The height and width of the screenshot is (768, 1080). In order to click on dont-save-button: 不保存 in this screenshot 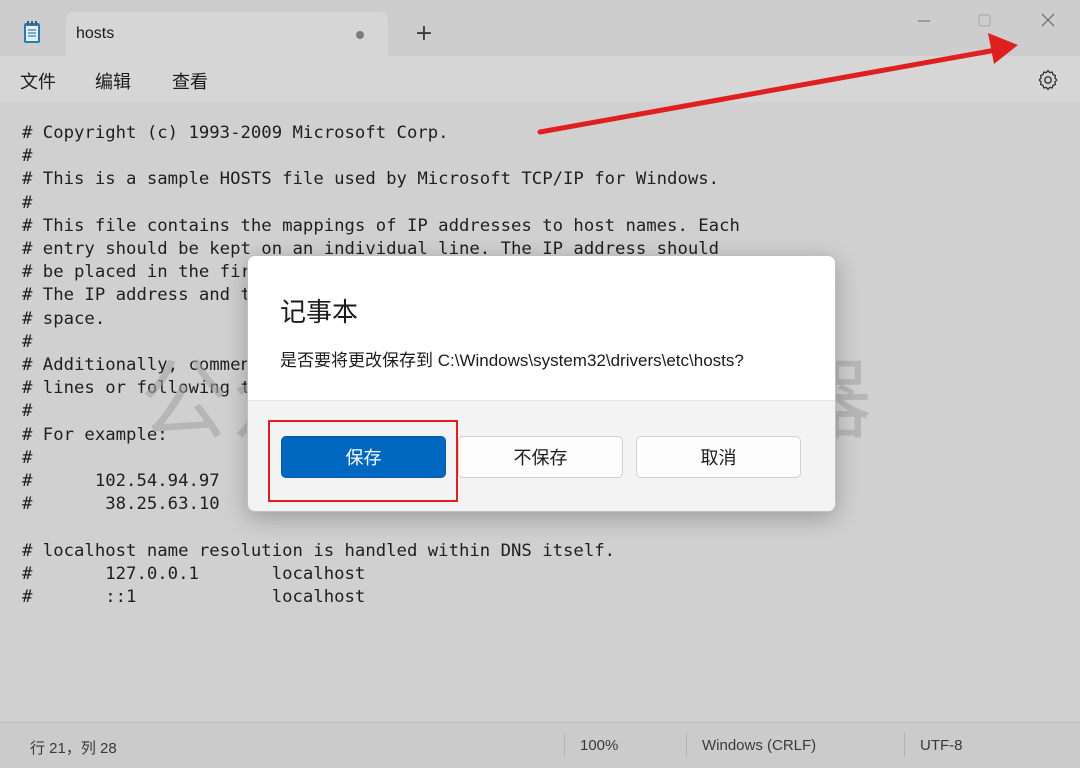, I will do `click(540, 457)`.